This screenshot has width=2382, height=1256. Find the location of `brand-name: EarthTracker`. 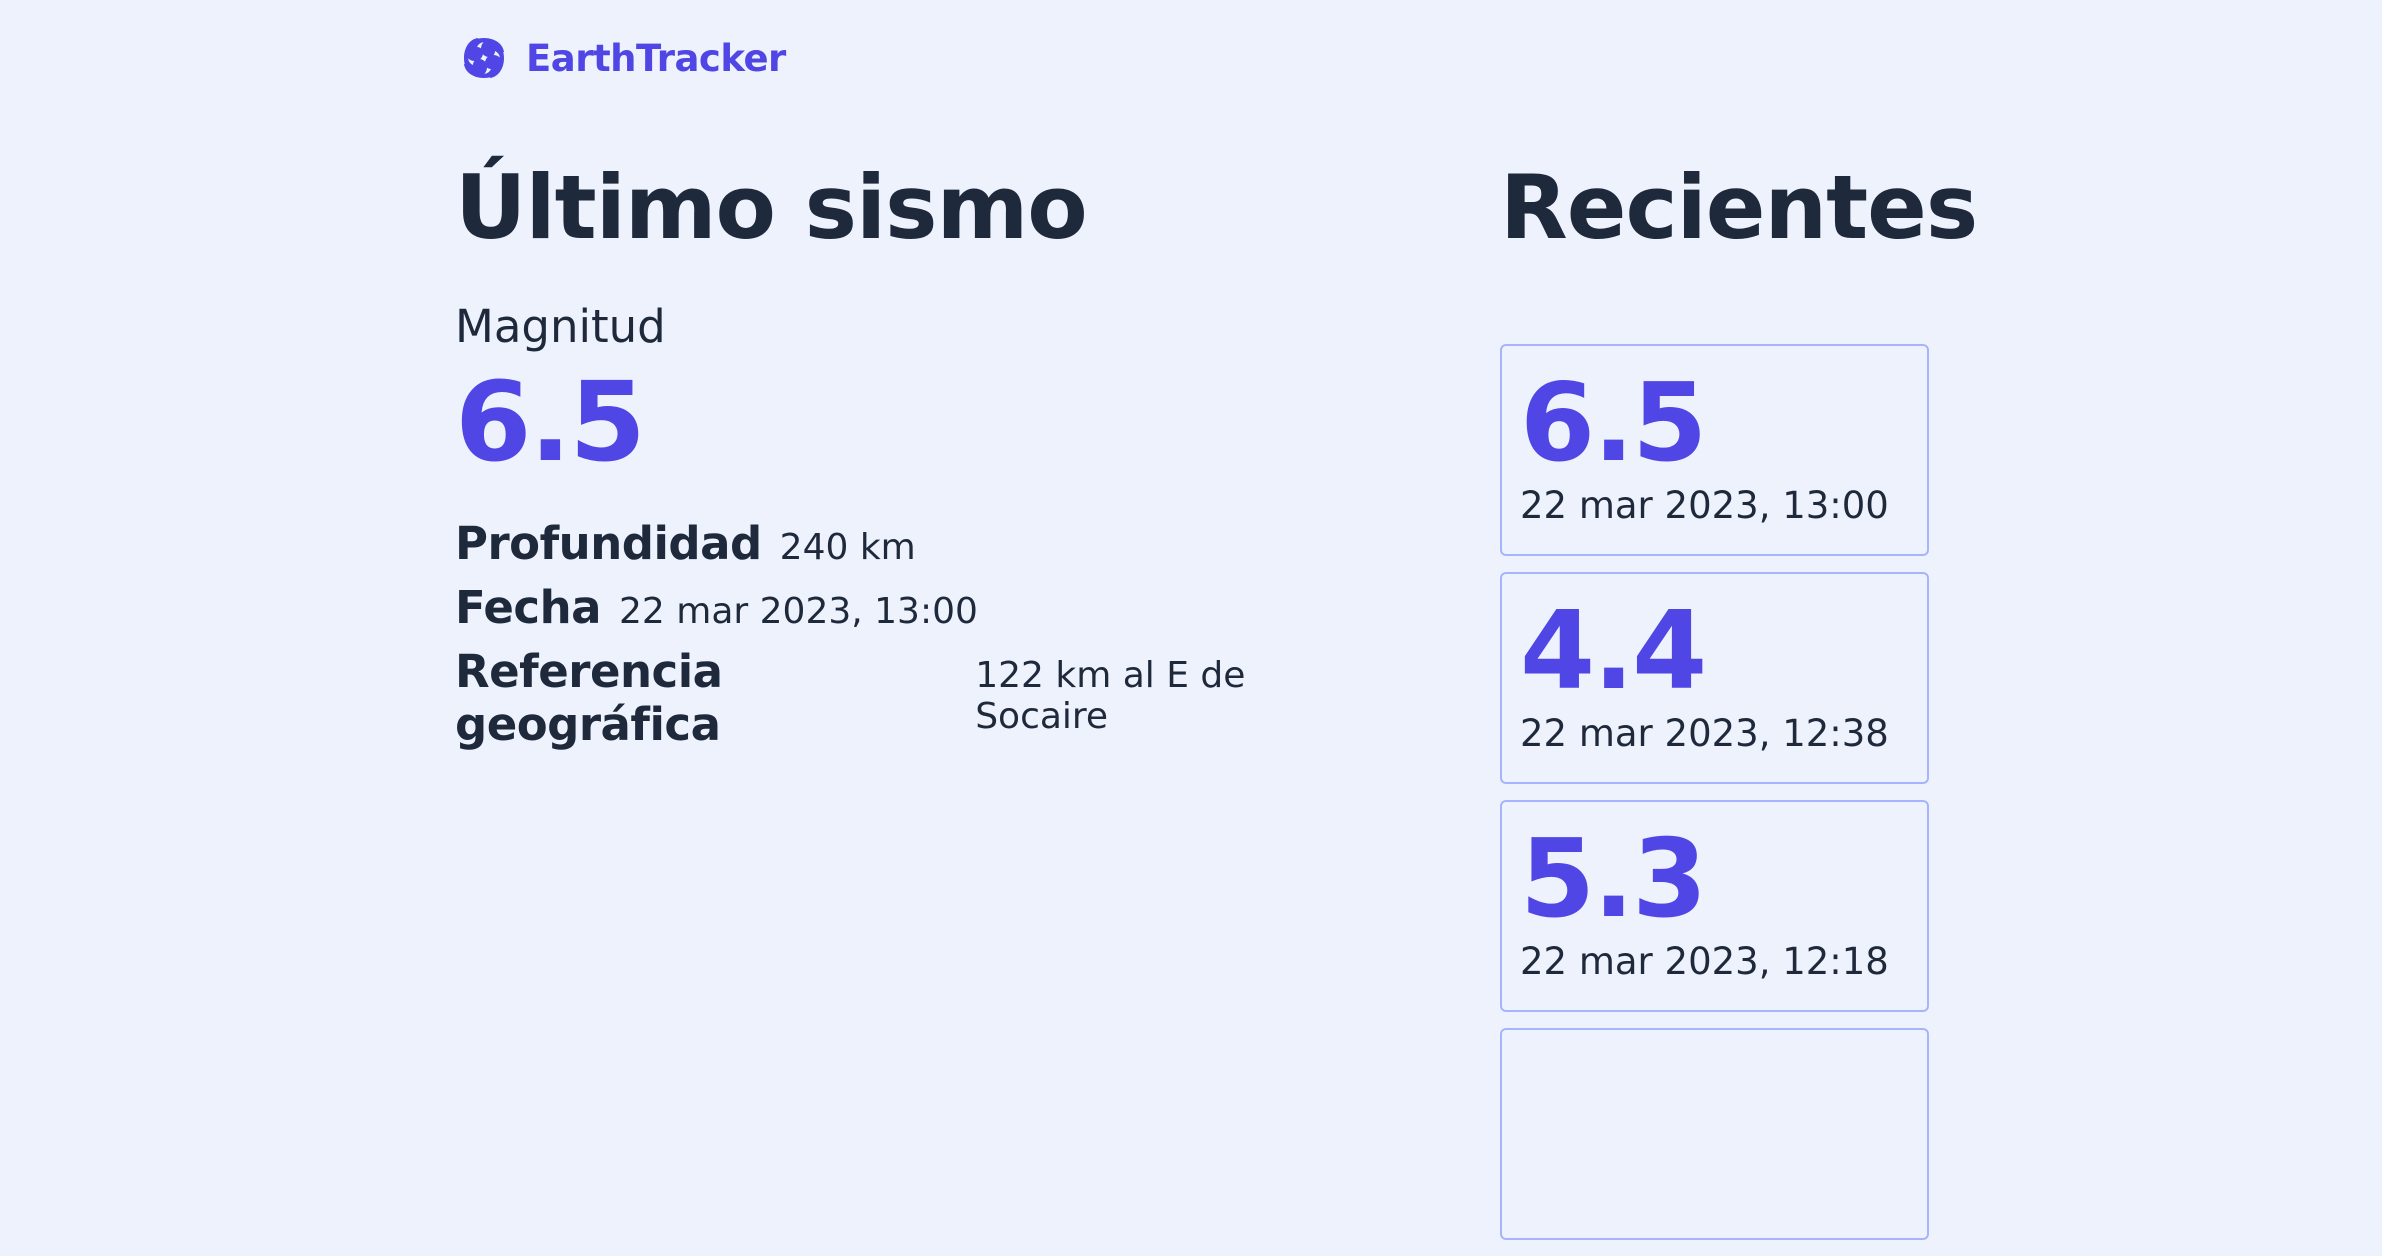

brand-name: EarthTracker is located at coordinates (656, 58).